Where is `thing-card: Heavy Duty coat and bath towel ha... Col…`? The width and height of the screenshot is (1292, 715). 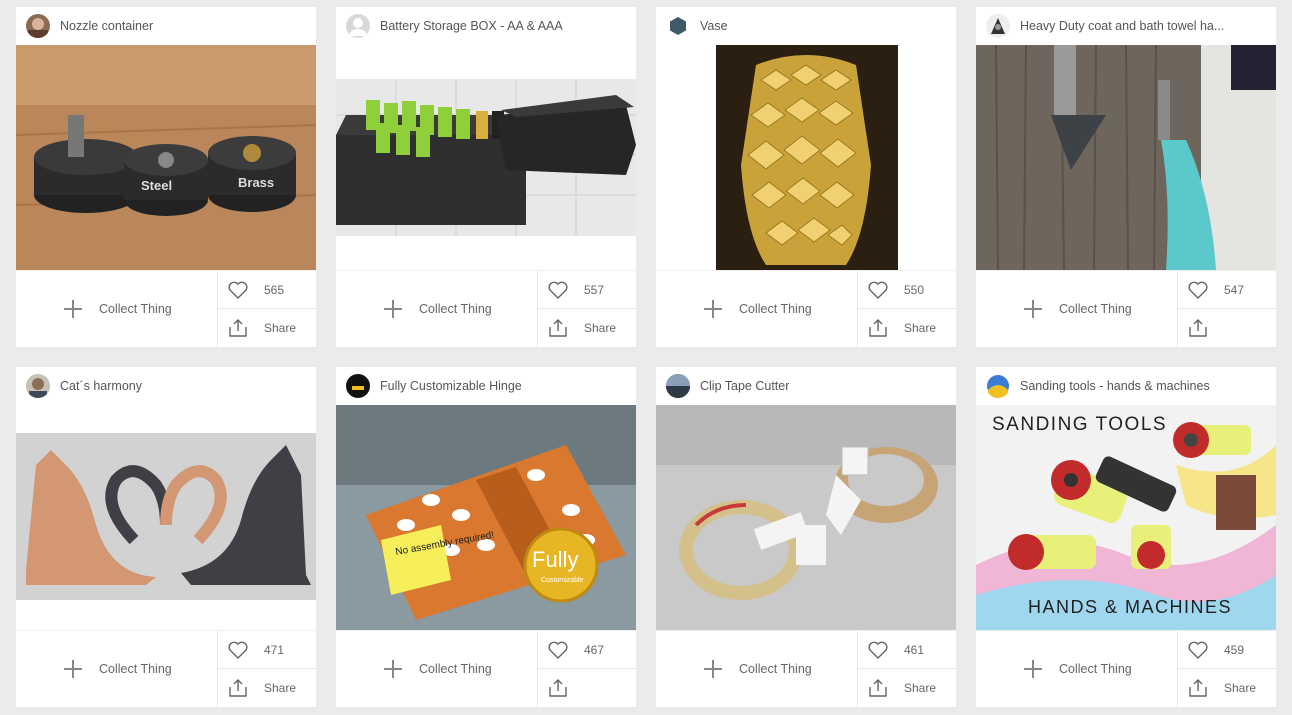 thing-card: Heavy Duty coat and bath towel ha... Col… is located at coordinates (1126, 177).